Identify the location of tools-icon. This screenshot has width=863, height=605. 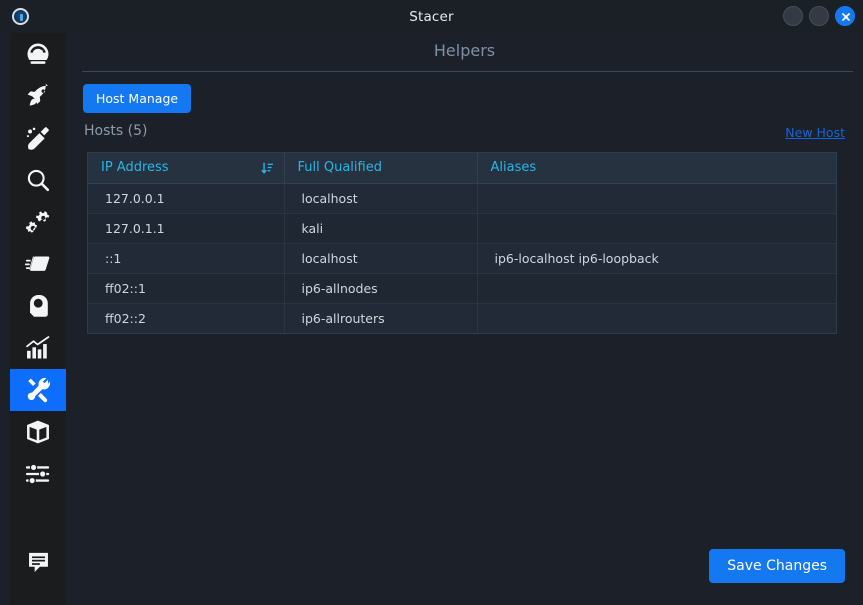
(39, 390).